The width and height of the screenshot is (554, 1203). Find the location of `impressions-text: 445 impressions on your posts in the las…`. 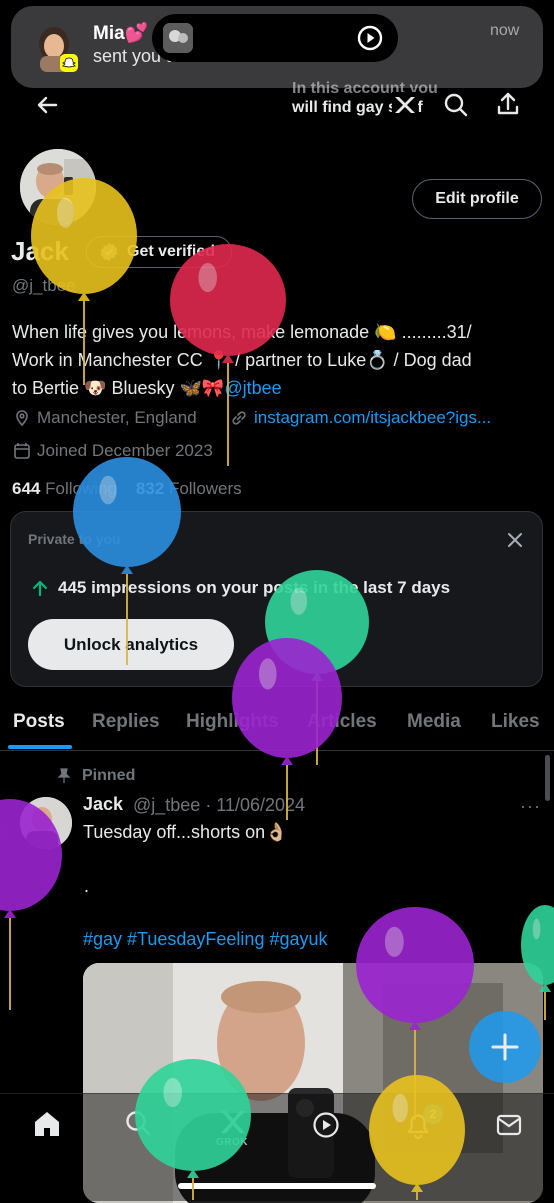

impressions-text: 445 impressions on your posts in the las… is located at coordinates (254, 588).